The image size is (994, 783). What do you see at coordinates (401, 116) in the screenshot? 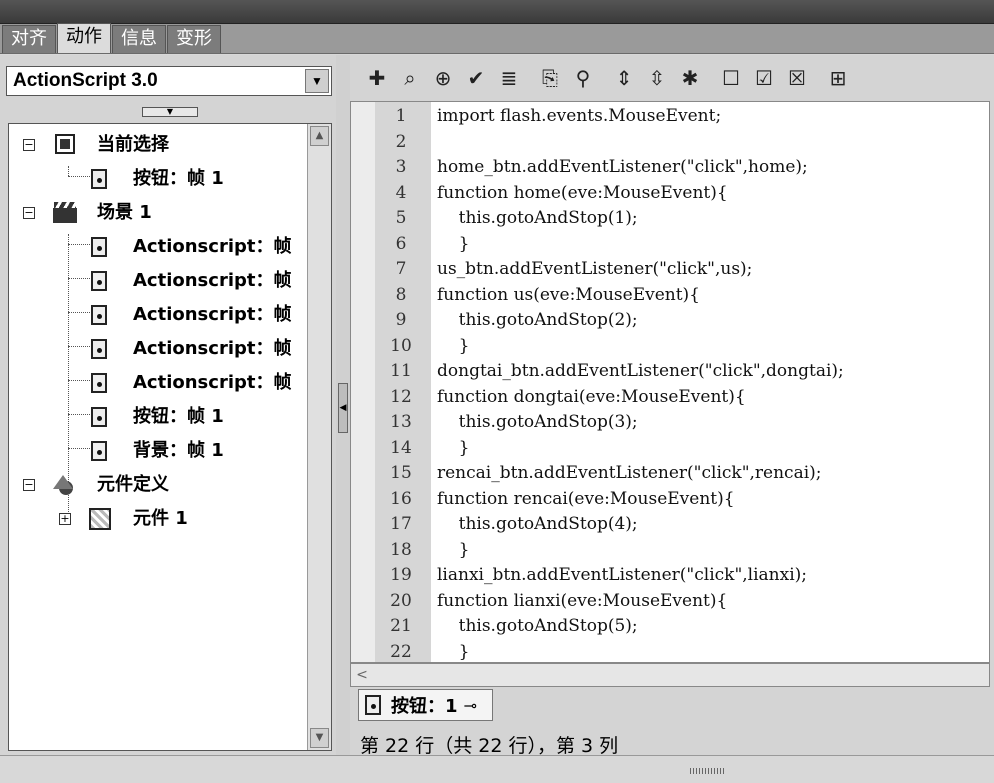
I see `line-number: 1` at bounding box center [401, 116].